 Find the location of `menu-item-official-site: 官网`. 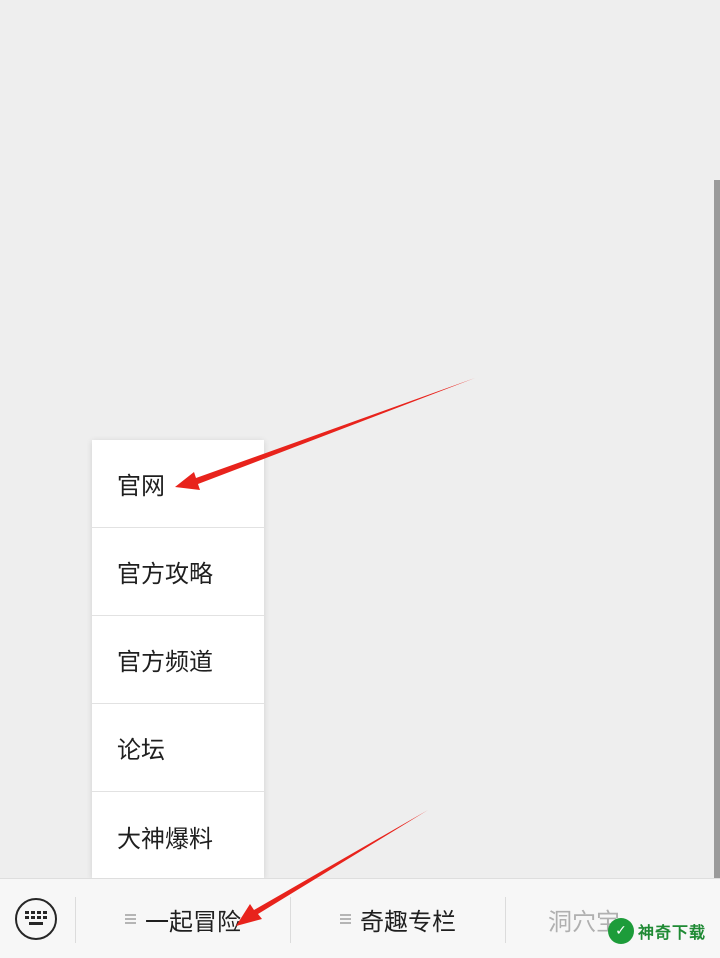

menu-item-official-site: 官网 is located at coordinates (178, 484).